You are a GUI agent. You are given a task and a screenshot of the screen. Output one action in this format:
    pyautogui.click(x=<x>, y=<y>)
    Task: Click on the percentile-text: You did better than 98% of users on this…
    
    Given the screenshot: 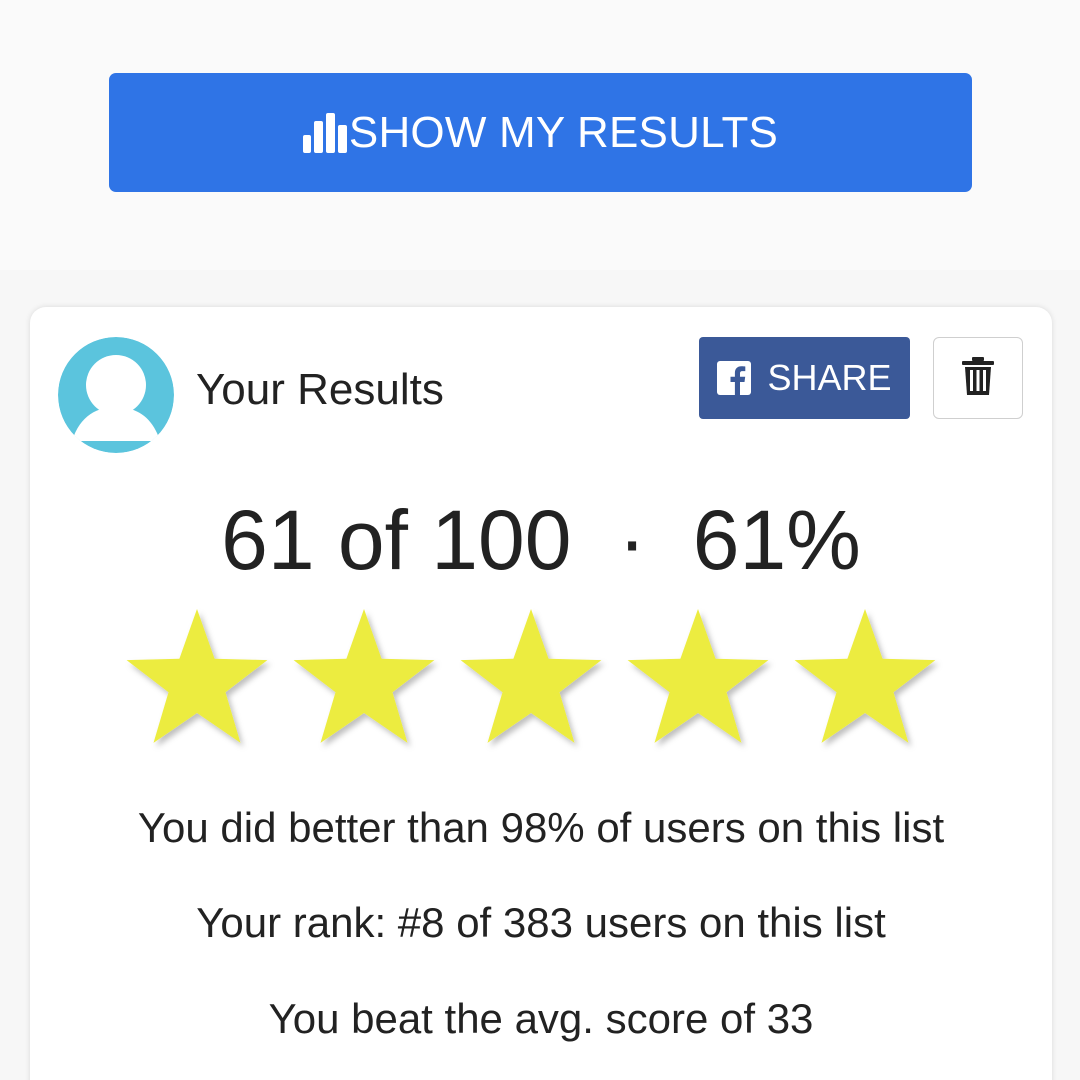 What is the action you would take?
    pyautogui.click(x=541, y=827)
    